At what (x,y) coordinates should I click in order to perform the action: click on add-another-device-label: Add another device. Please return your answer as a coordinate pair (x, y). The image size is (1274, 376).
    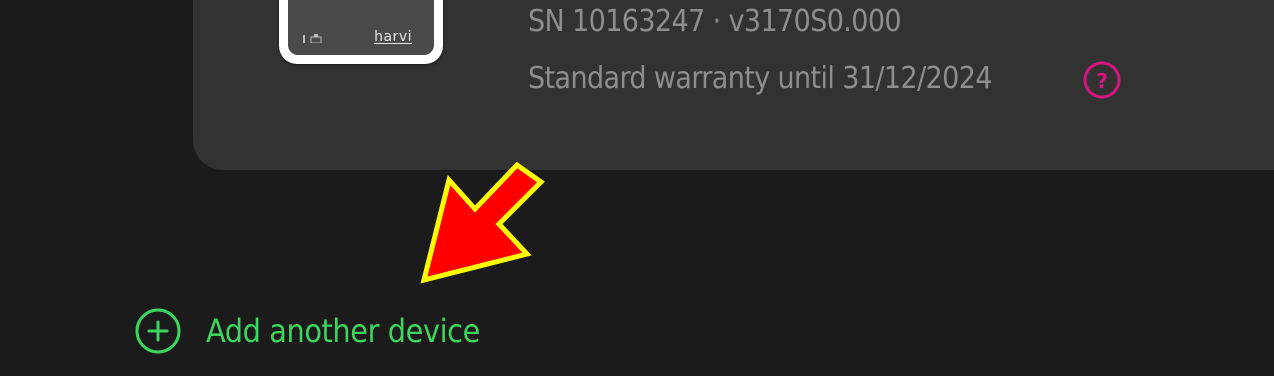
    Looking at the image, I should click on (343, 331).